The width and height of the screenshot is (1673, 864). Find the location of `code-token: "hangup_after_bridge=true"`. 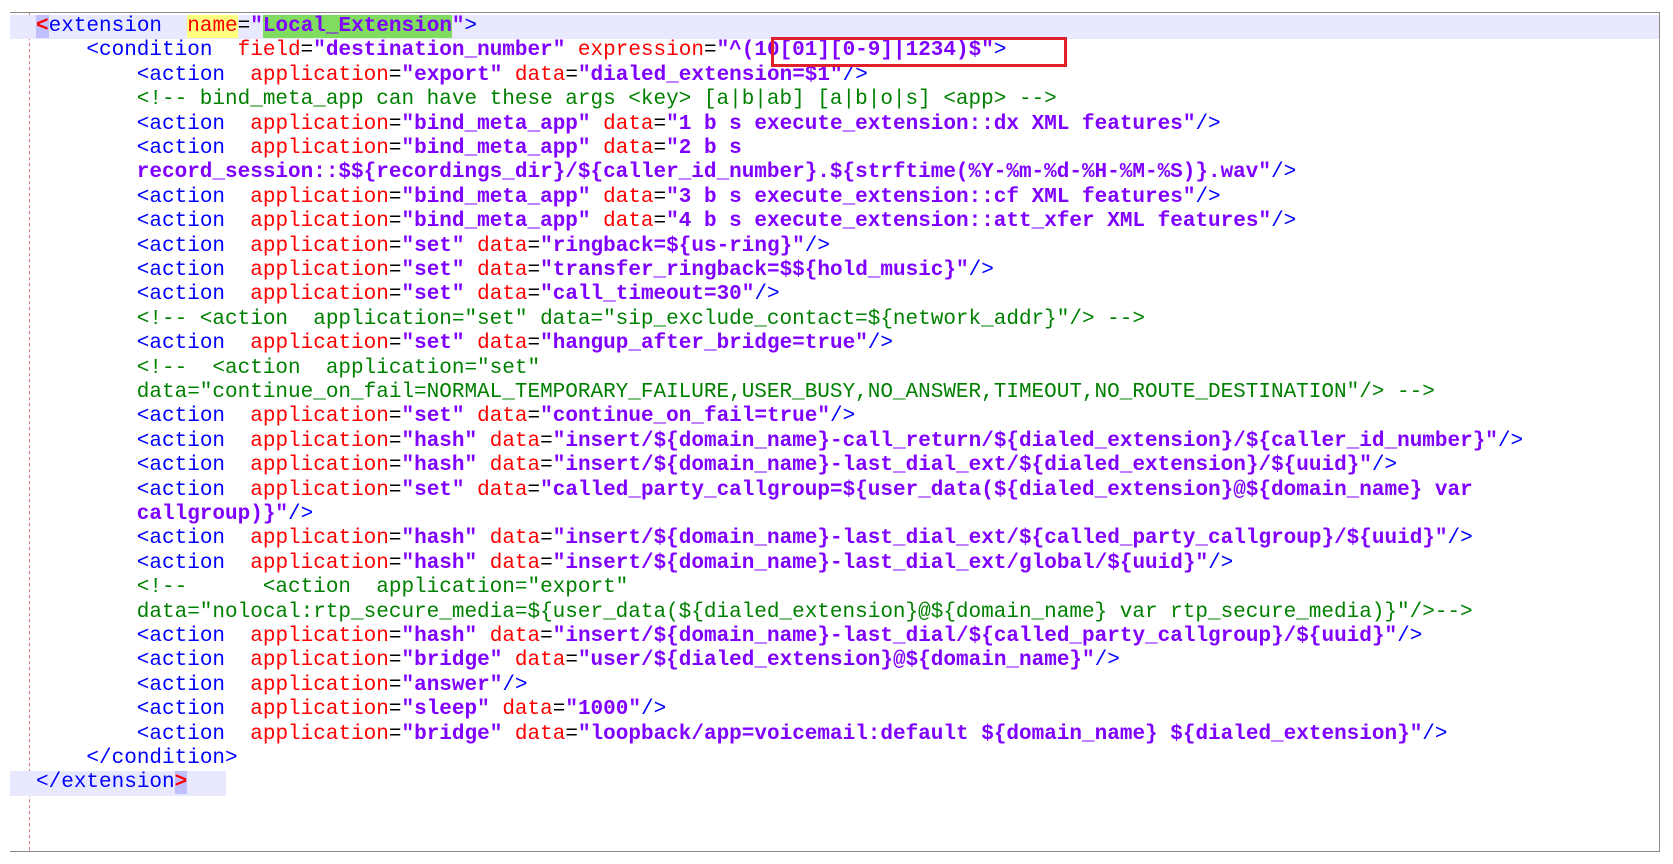

code-token: "hangup_after_bridge=true" is located at coordinates (704, 344).